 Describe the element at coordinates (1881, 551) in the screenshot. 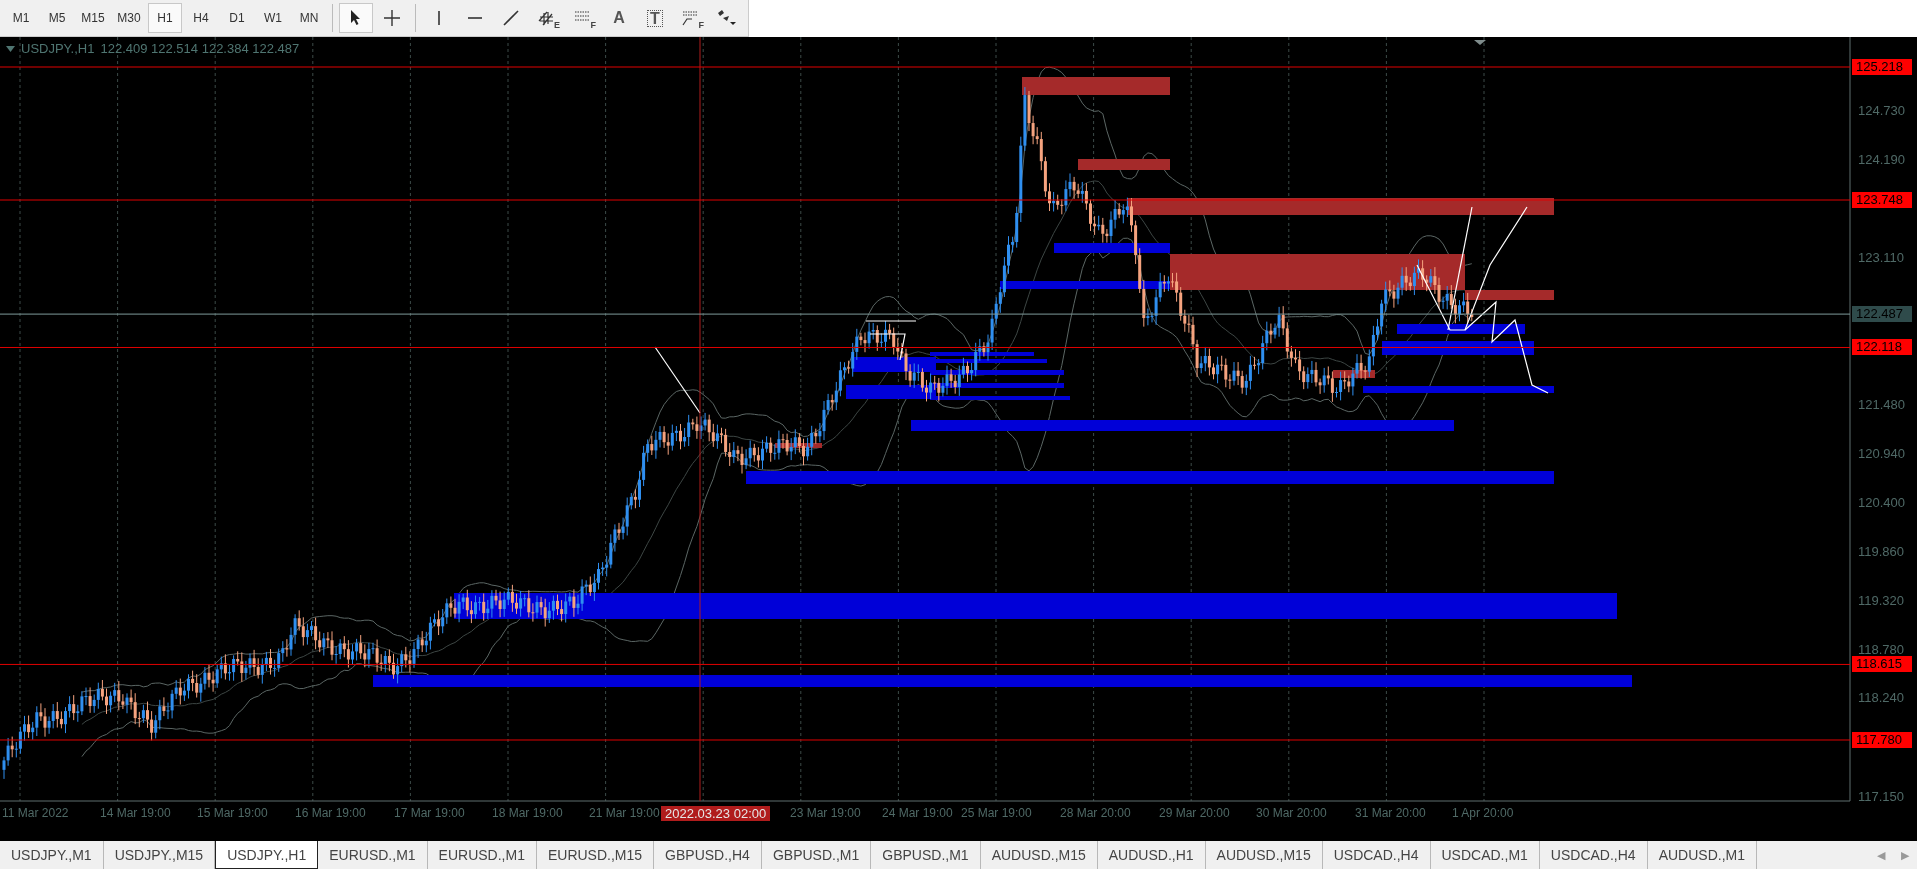

I see `price-label: 119.860` at that location.